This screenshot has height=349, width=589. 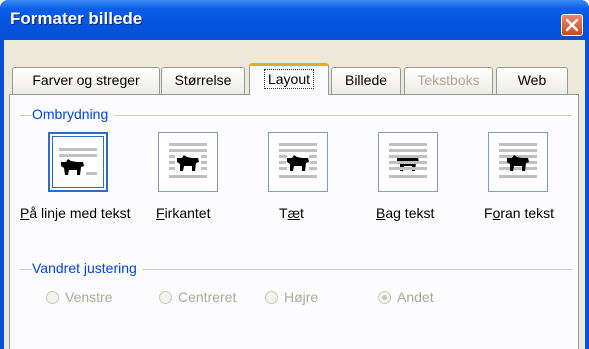 I want to click on tab-label: Størrelse, so click(x=203, y=80).